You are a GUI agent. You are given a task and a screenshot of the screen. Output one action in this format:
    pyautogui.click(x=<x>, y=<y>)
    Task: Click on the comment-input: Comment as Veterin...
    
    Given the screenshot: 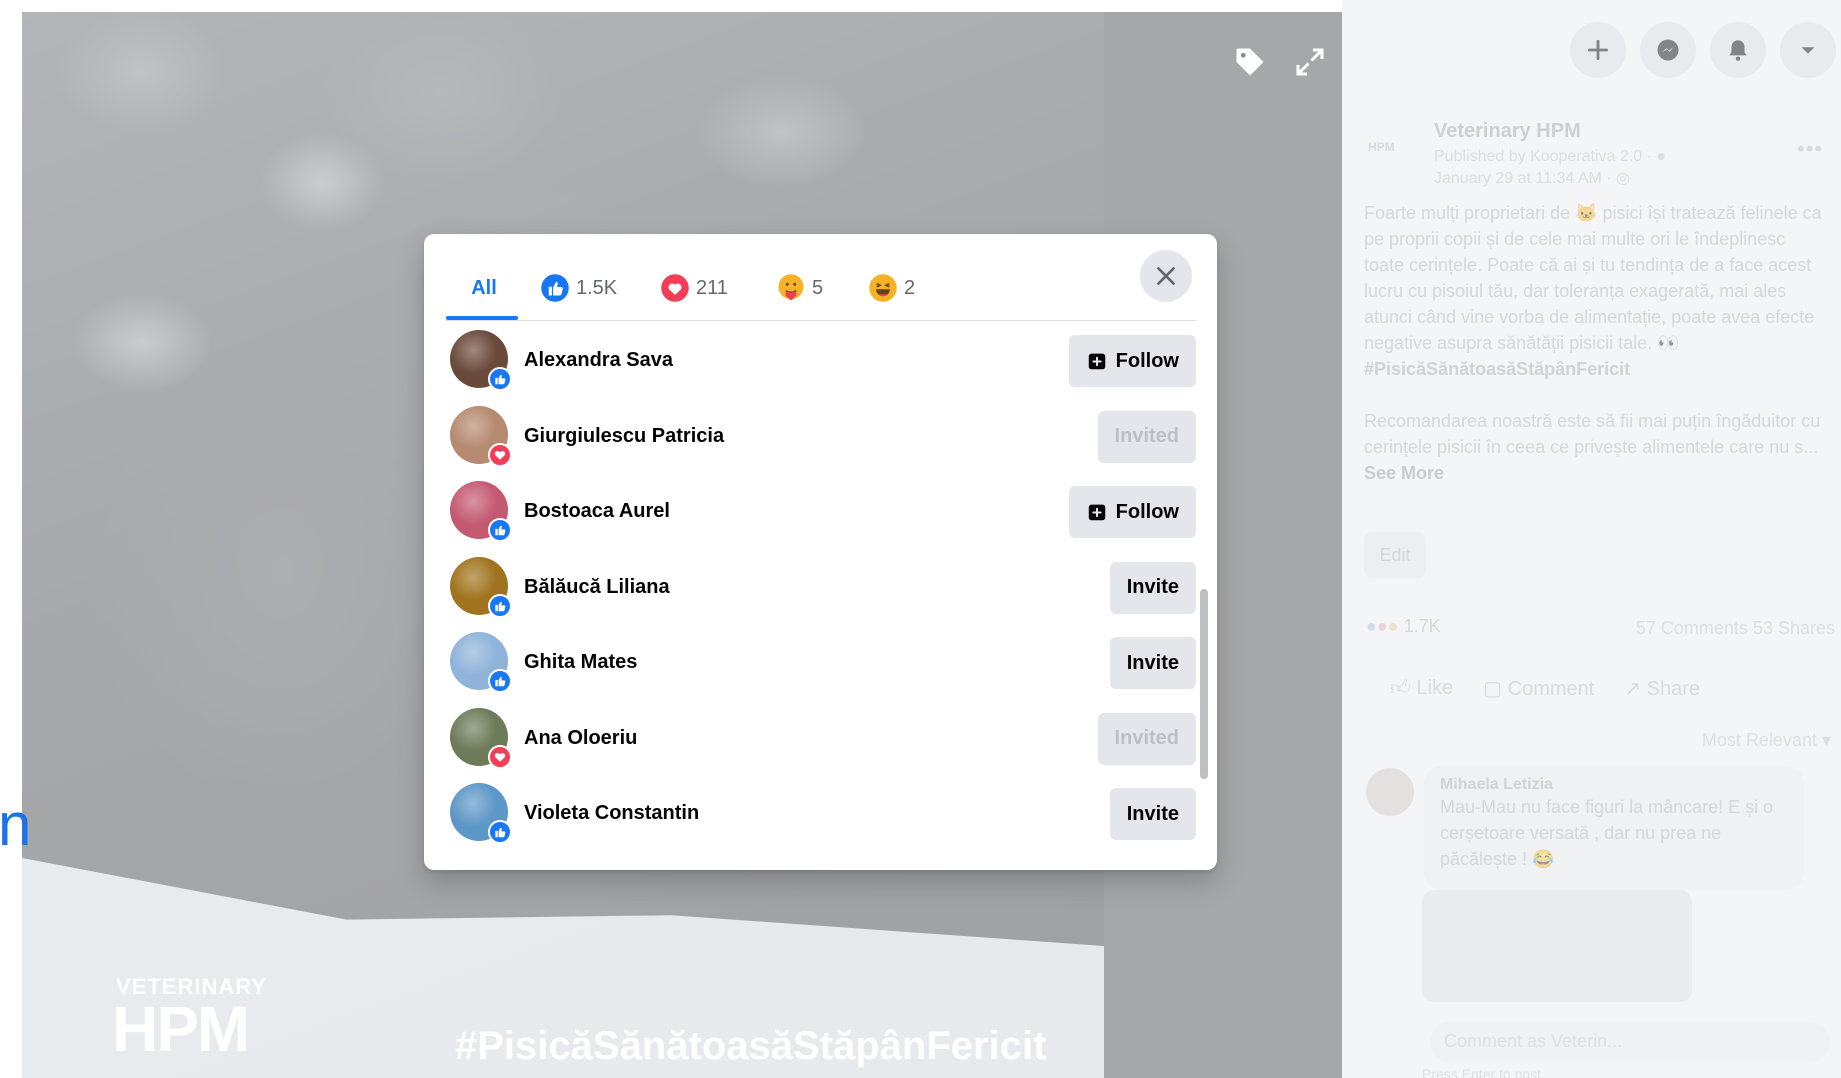 What is the action you would take?
    pyautogui.click(x=1630, y=1042)
    